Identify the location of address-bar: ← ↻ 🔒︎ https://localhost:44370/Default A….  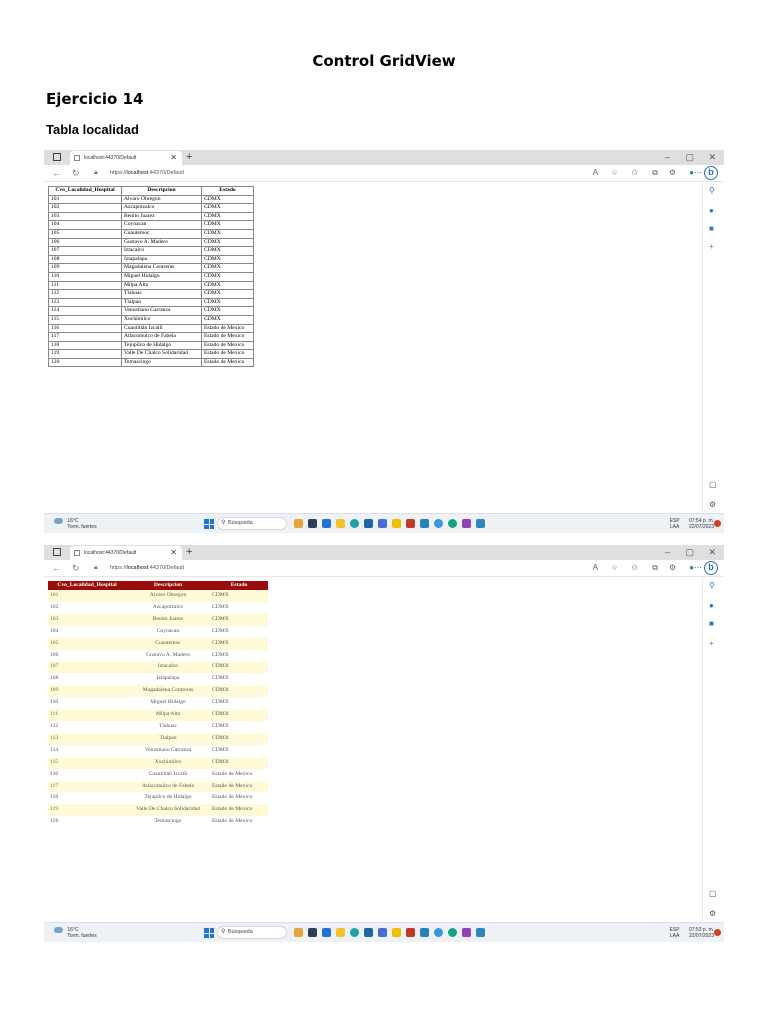
(384, 173).